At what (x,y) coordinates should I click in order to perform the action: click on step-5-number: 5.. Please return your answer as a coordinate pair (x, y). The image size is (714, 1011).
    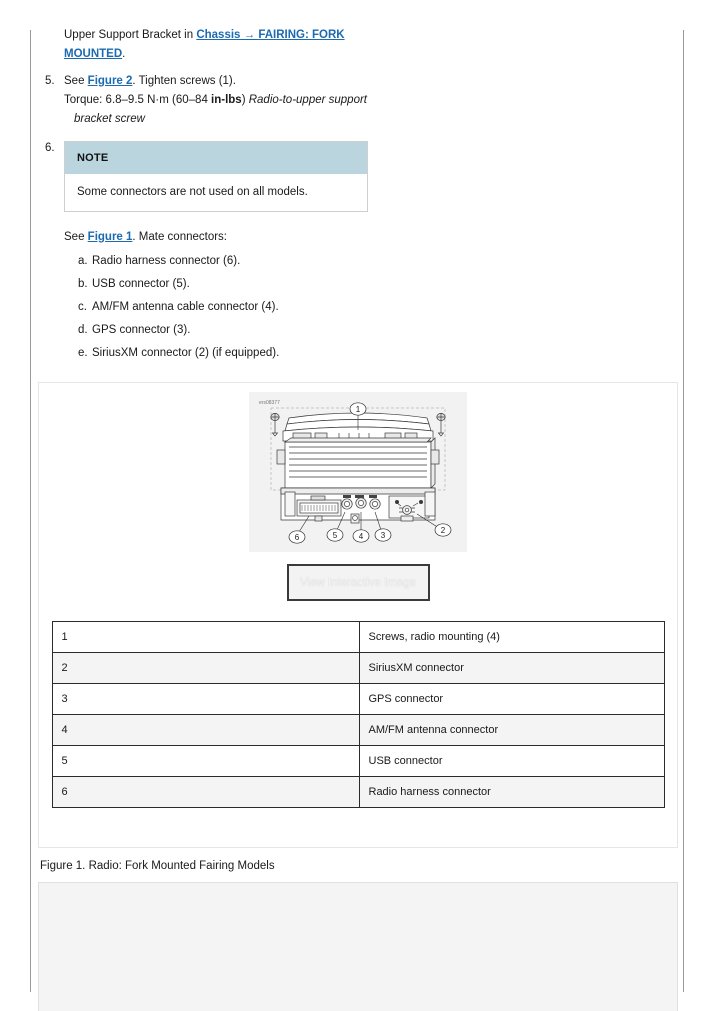
    Looking at the image, I should click on (50, 81).